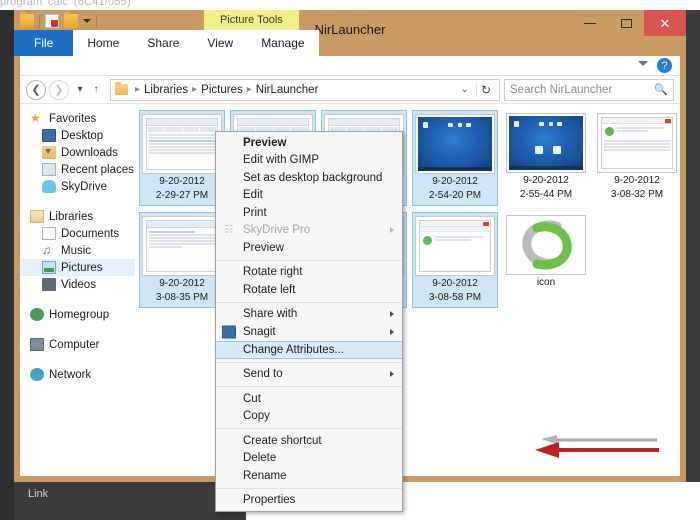  What do you see at coordinates (77, 267) in the screenshot?
I see `sidebar-item-pictures: Pictures` at bounding box center [77, 267].